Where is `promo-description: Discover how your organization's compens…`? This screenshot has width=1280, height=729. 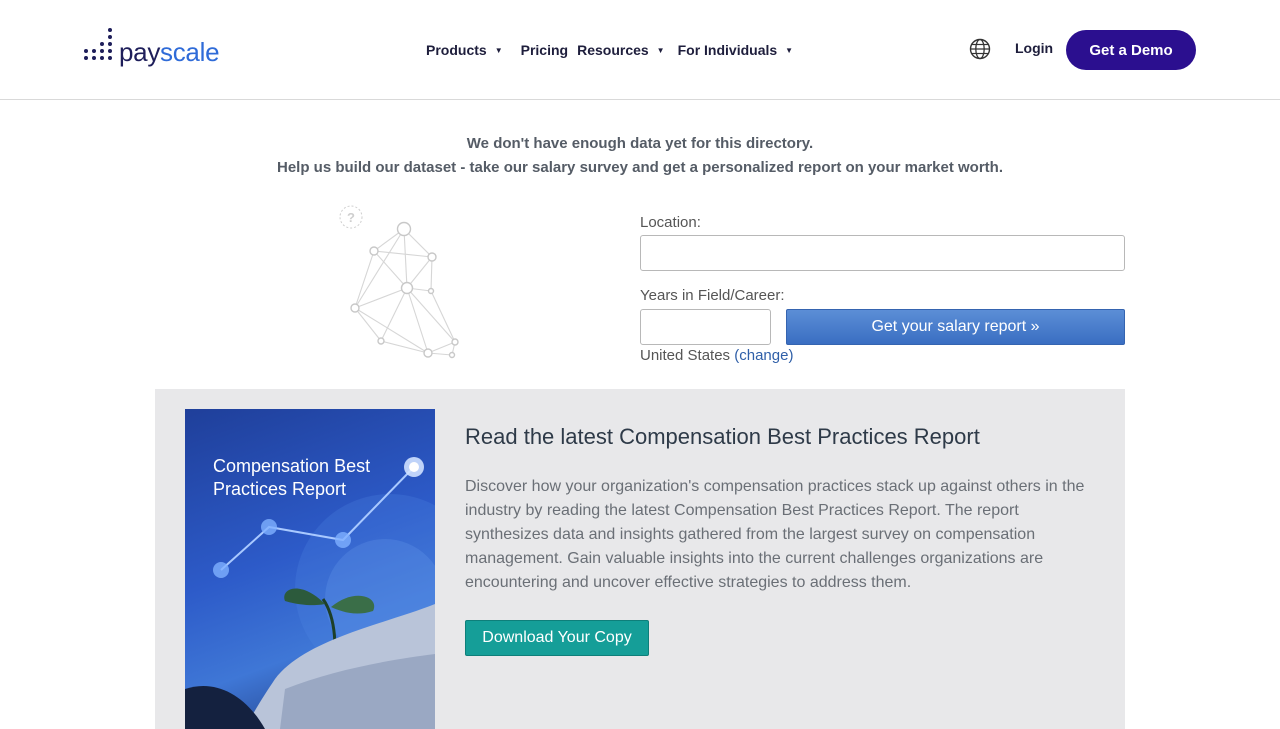 promo-description: Discover how your organization's compens… is located at coordinates (775, 534).